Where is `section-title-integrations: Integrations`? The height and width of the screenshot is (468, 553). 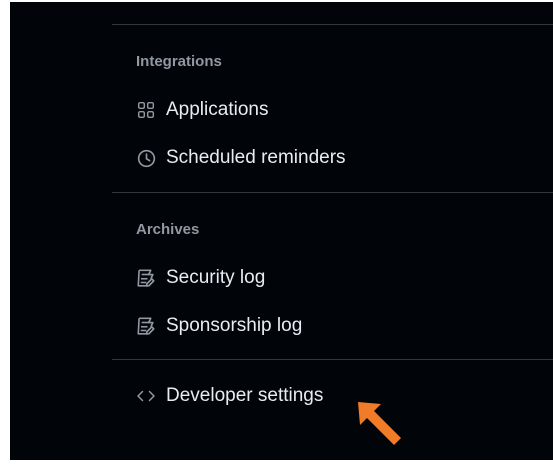
section-title-integrations: Integrations is located at coordinates (179, 61).